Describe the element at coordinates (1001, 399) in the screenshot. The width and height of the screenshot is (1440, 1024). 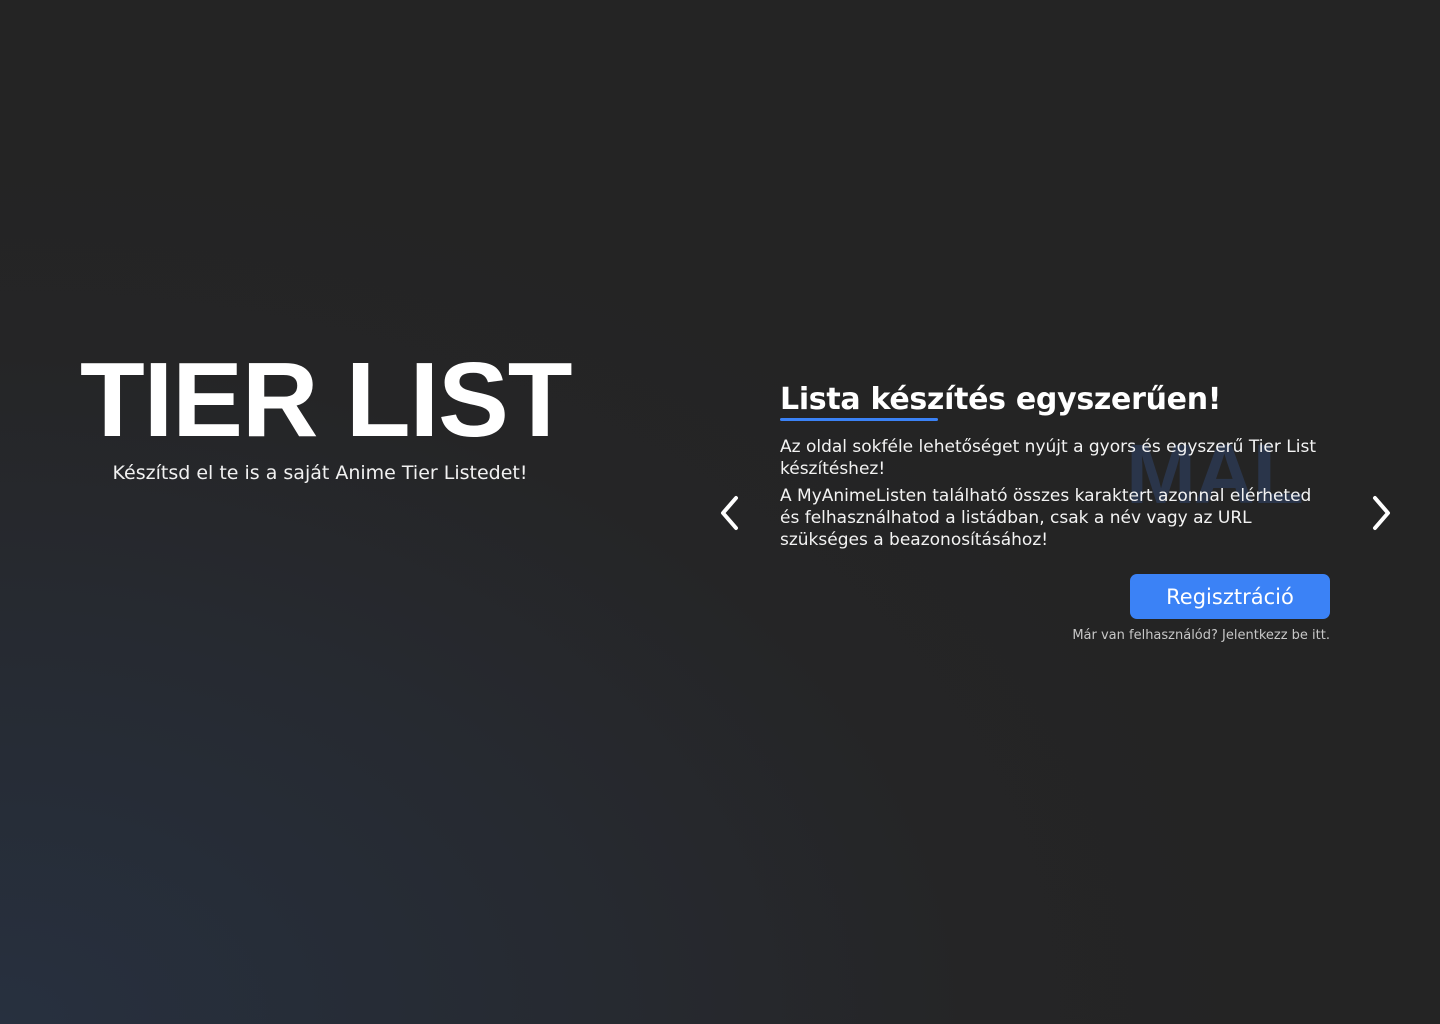
I see `slide-title: Lista készítés egyszerűen!` at that location.